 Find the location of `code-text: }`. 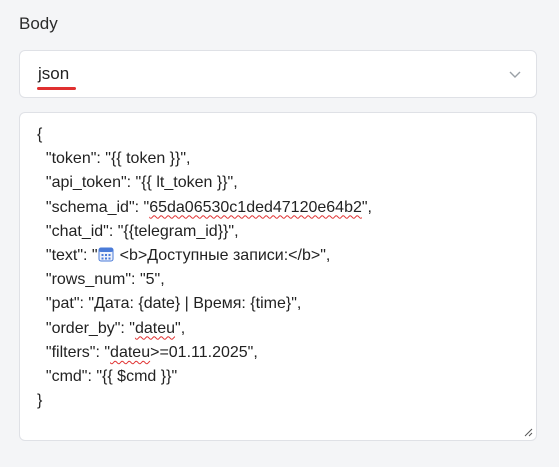

code-text: } is located at coordinates (40, 401).